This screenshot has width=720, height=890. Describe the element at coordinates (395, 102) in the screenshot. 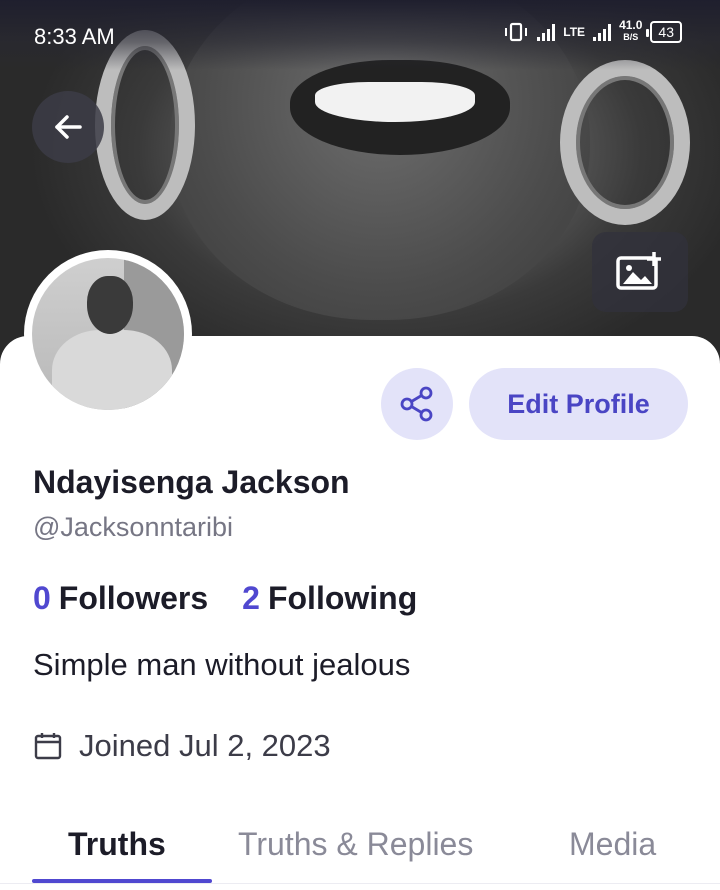

I see `cover-photo-teeth` at that location.